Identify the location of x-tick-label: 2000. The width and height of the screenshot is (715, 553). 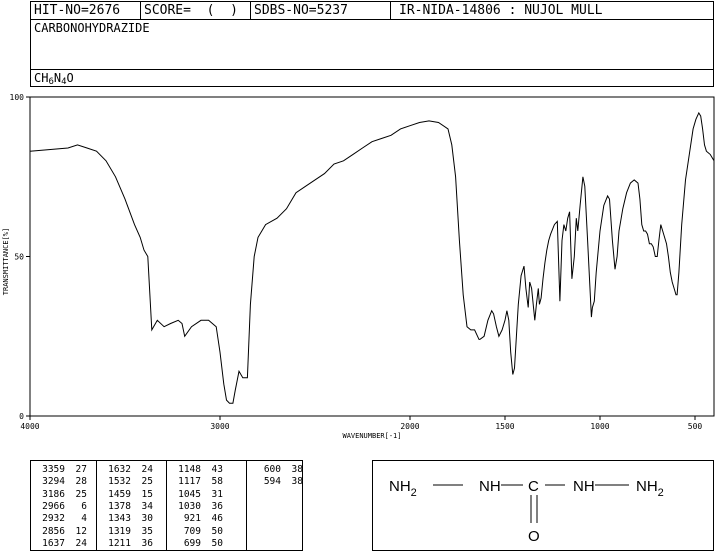
(409, 426).